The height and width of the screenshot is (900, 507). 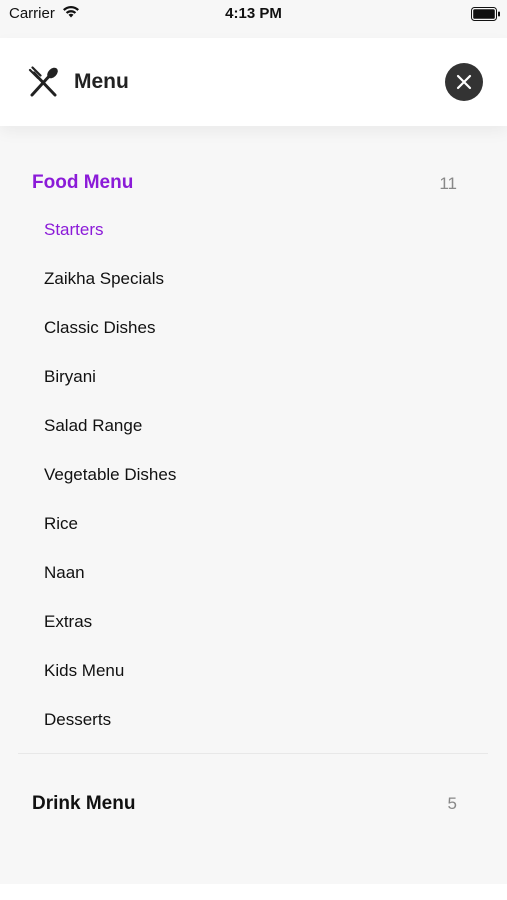 What do you see at coordinates (68, 622) in the screenshot?
I see `list-item-extras: Extras` at bounding box center [68, 622].